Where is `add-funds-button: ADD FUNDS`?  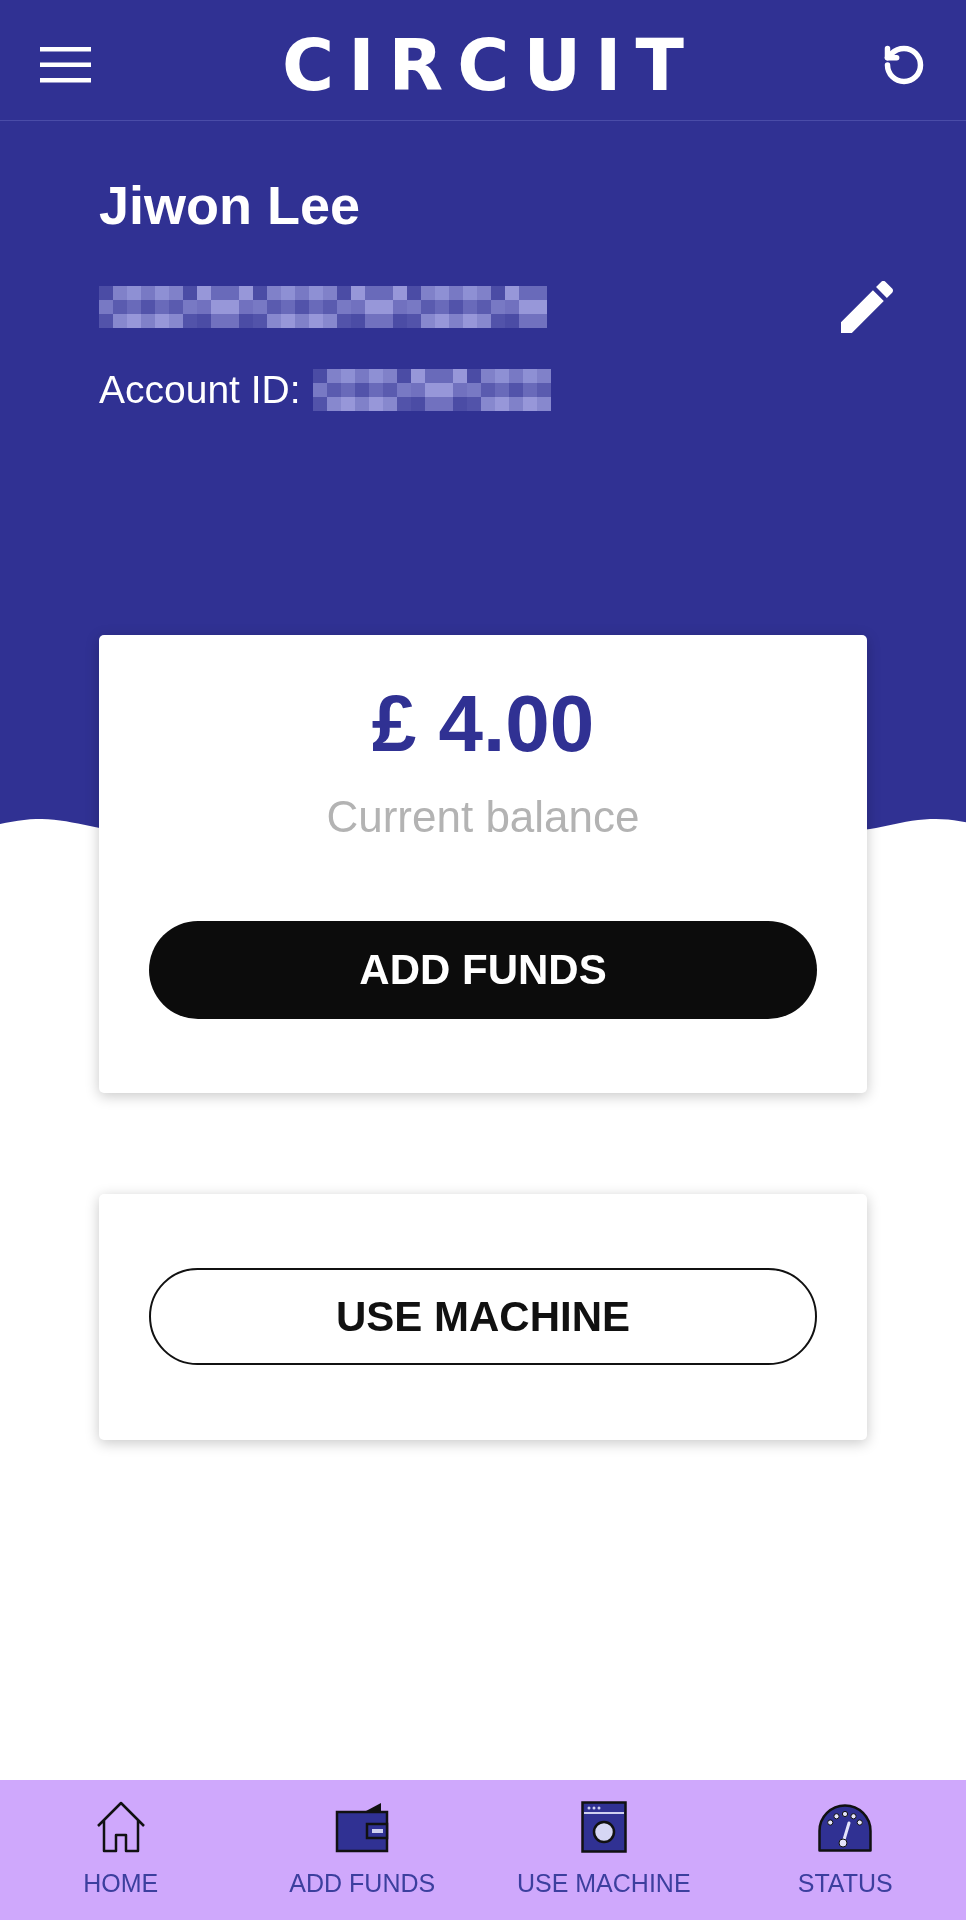
add-funds-button: ADD FUNDS is located at coordinates (483, 969).